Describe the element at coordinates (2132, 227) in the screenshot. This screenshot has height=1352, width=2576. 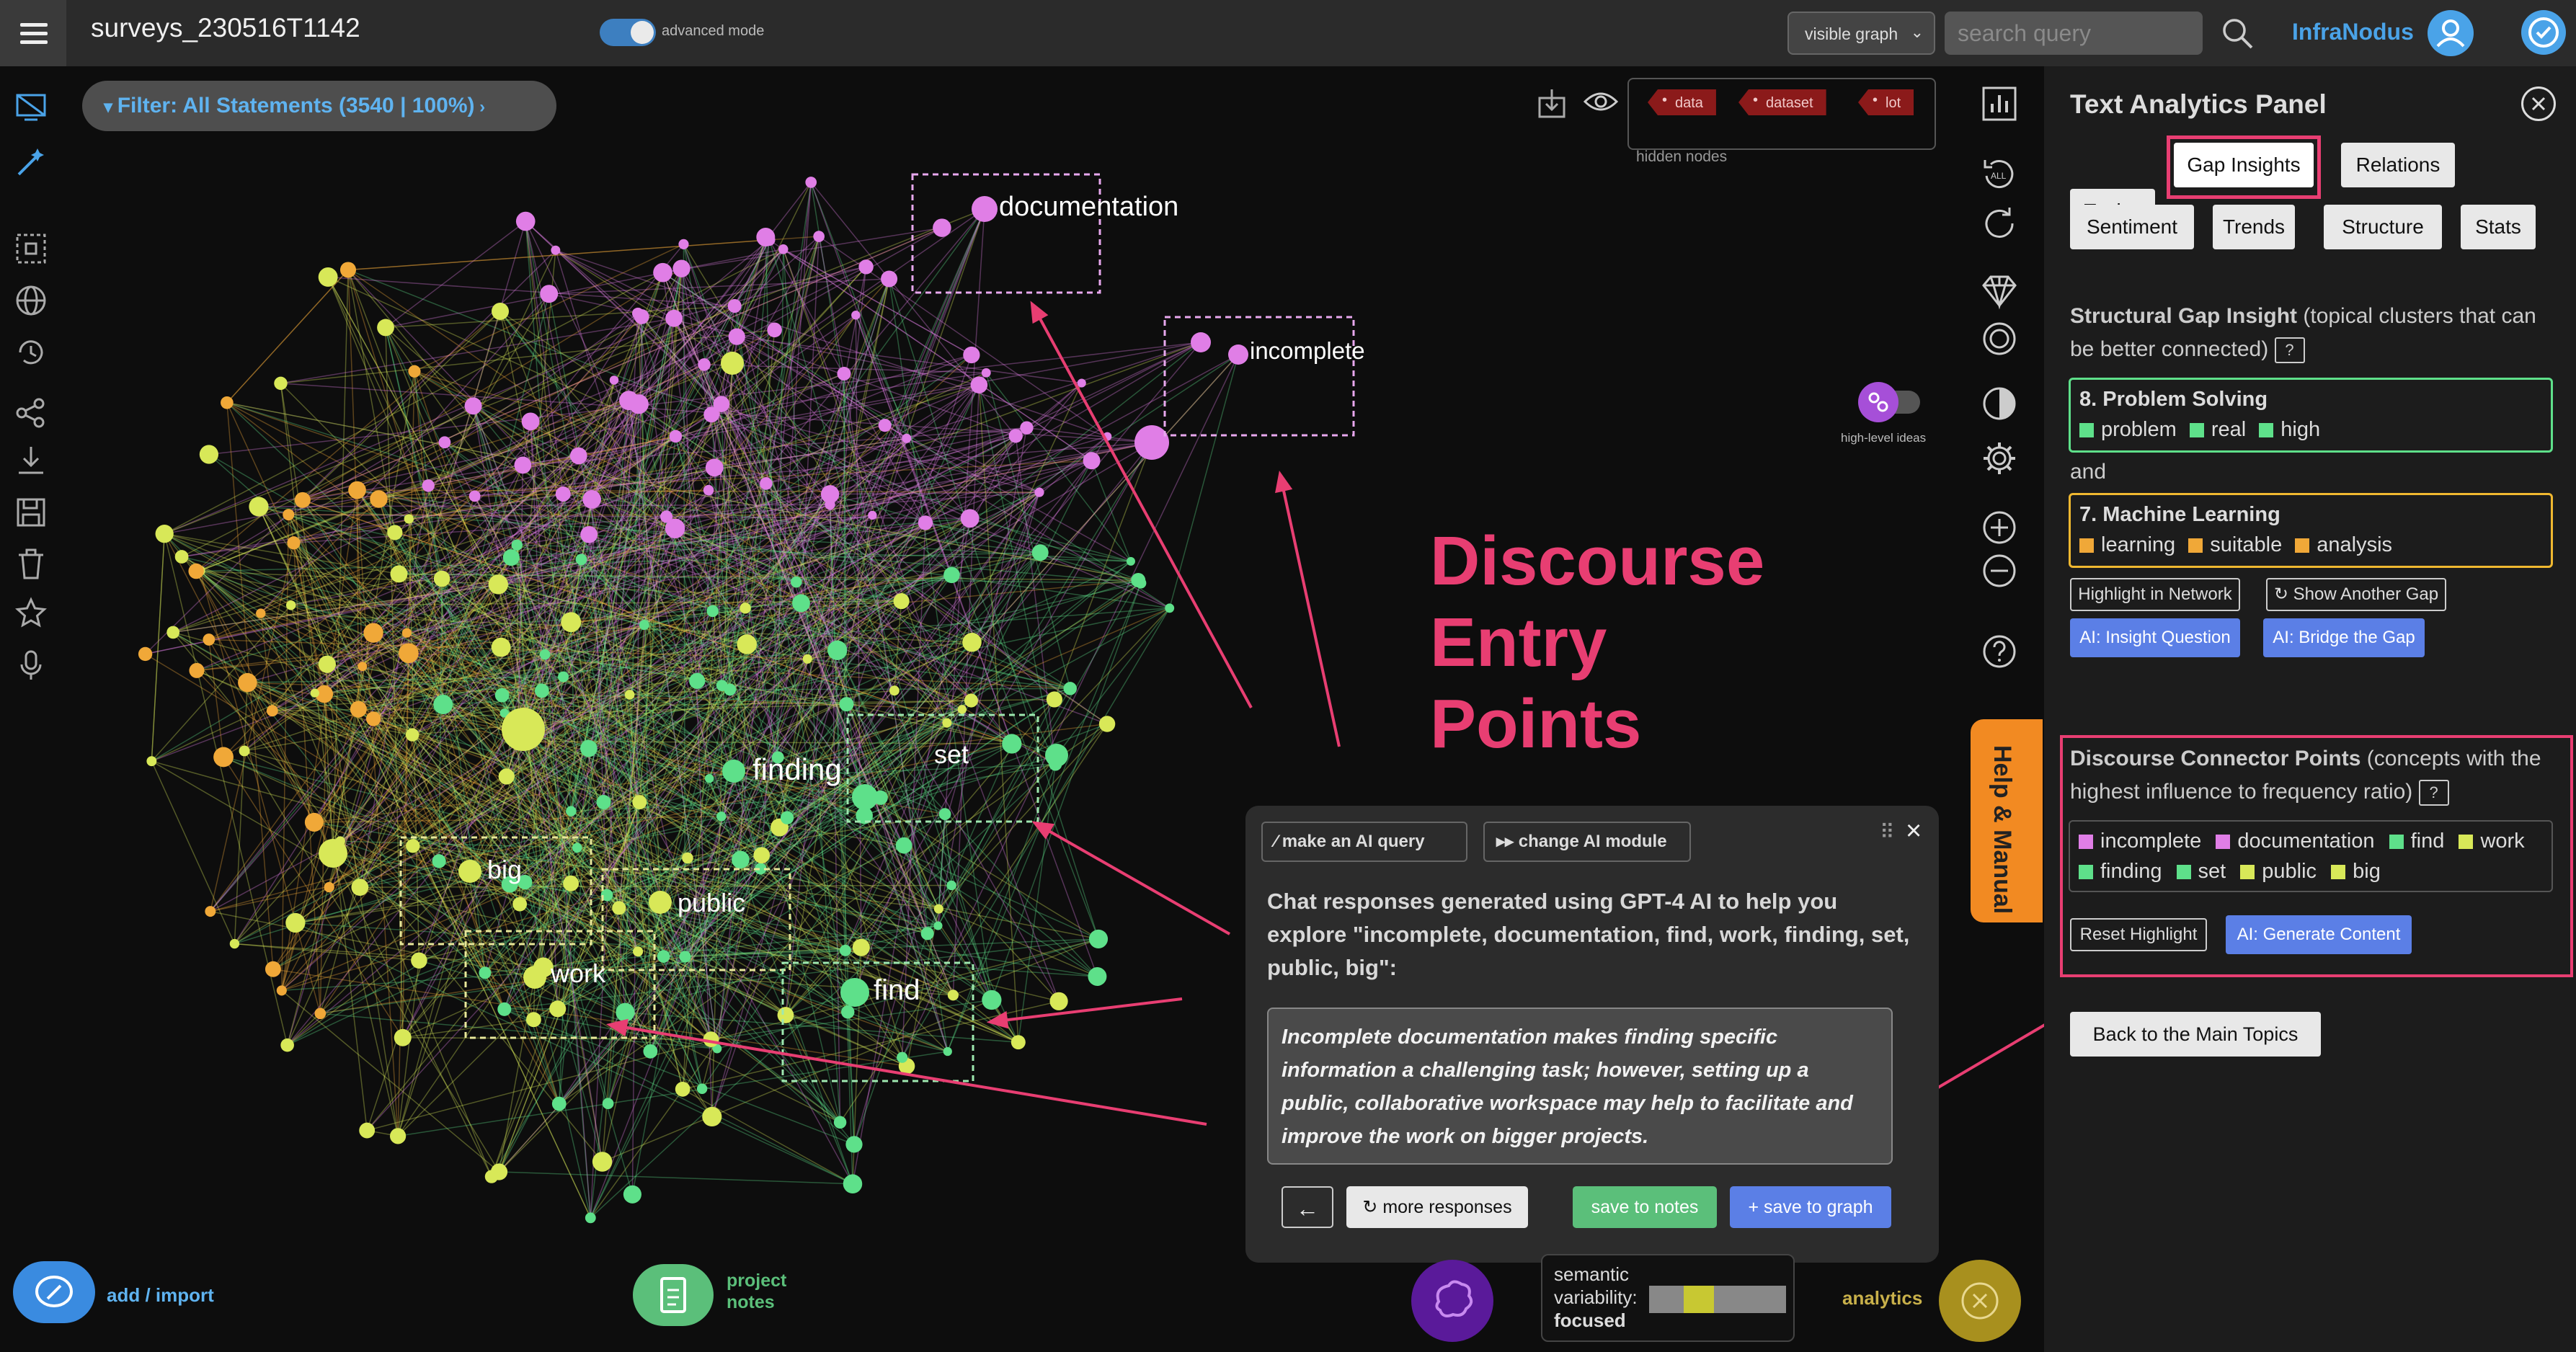
I see `tab-sentiment: Sentiment` at that location.